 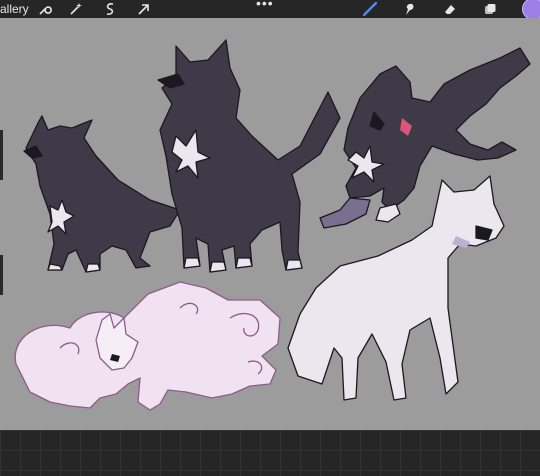 I want to click on color-swatch, so click(x=531, y=10).